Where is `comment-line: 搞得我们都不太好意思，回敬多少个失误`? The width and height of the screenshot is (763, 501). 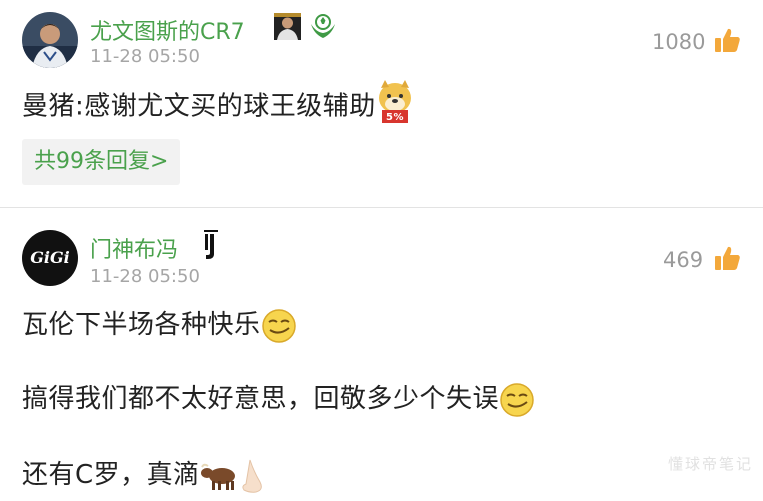
comment-line: 搞得我们都不太好意思，回敬多少个失误 is located at coordinates (261, 399).